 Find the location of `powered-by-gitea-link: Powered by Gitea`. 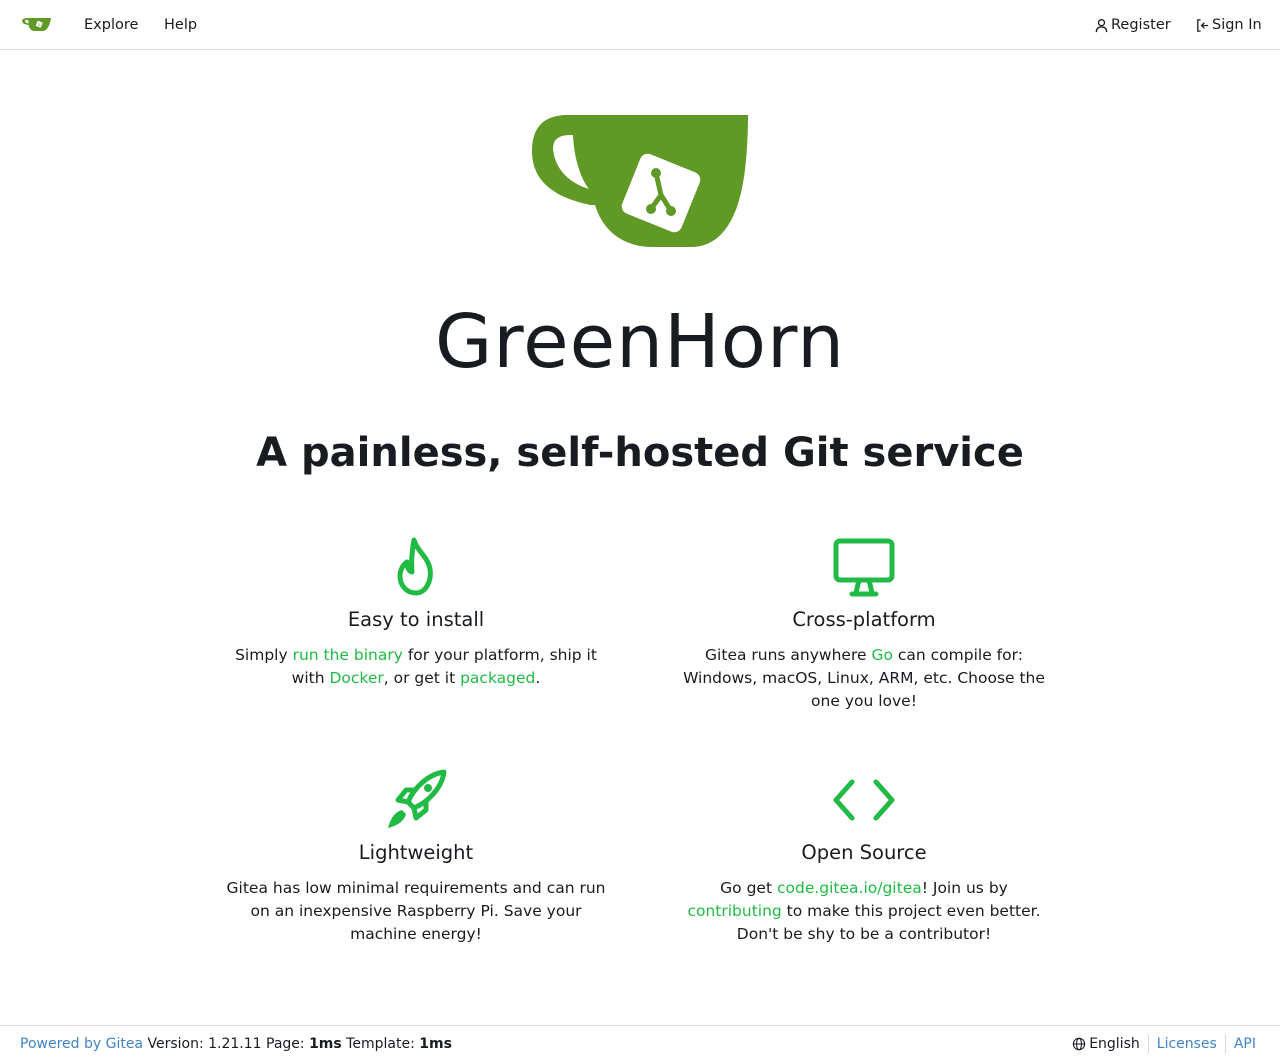

powered-by-gitea-link: Powered by Gitea is located at coordinates (81, 1044).